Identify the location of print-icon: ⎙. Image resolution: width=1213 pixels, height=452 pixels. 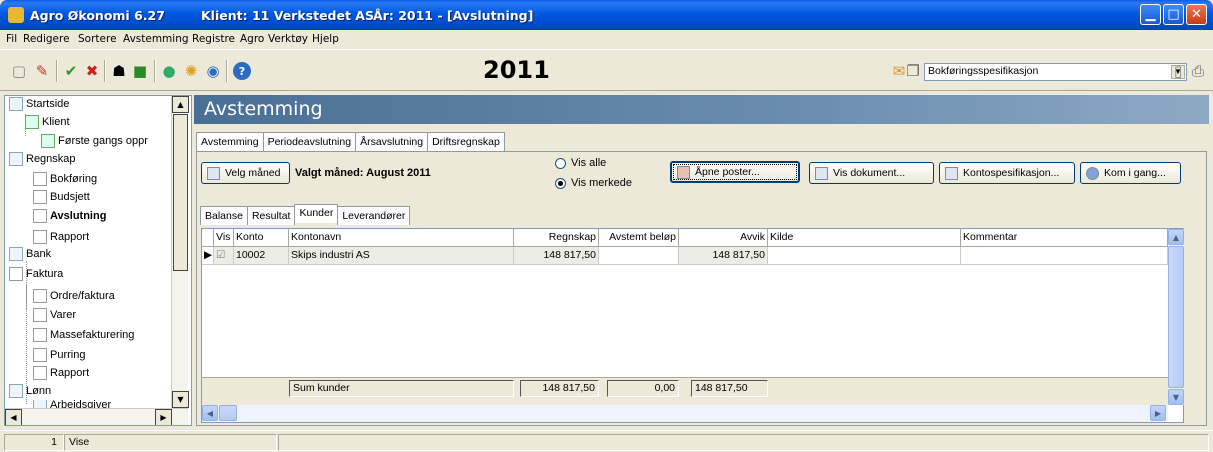
(1198, 71).